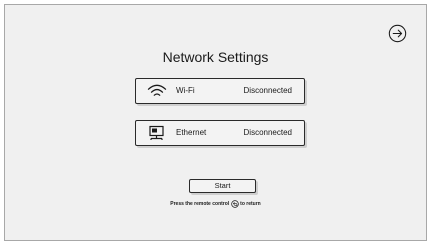 This screenshot has width=431, height=245. What do you see at coordinates (222, 186) in the screenshot?
I see `start-button: Start` at bounding box center [222, 186].